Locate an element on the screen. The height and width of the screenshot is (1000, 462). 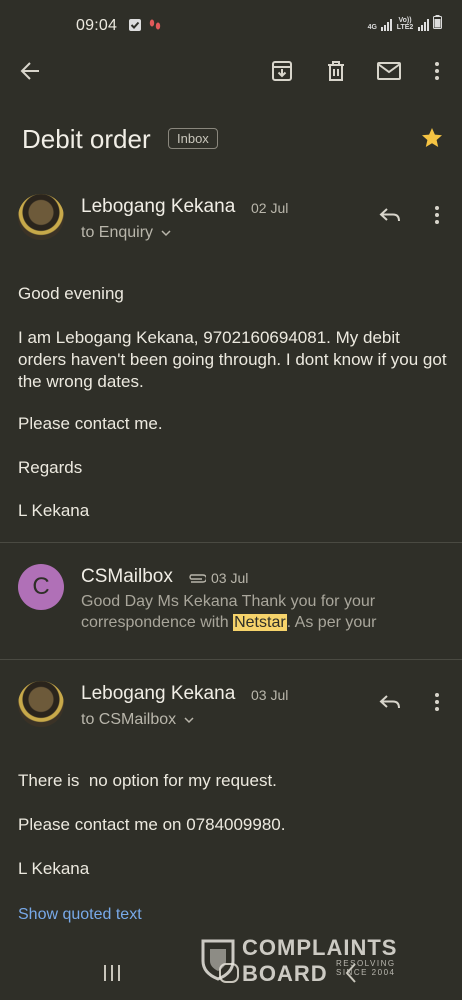
signal-indicators: 4G Vo)) LTE2 is located at coordinates (405, 23).